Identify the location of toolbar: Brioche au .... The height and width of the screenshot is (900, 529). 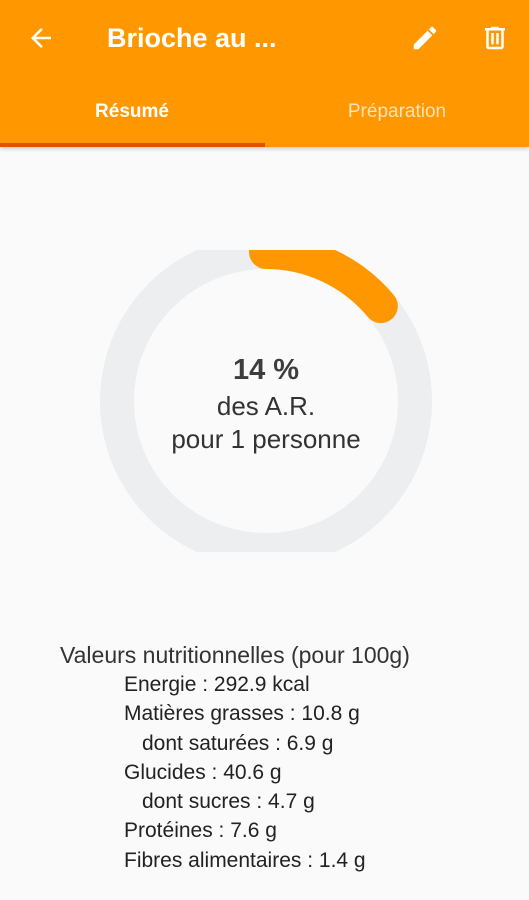
(264, 38).